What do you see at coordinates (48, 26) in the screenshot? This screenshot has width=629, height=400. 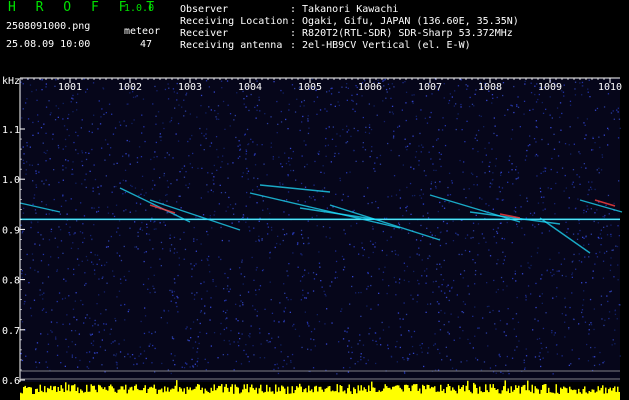 I see `file-name: 2508091000.png` at bounding box center [48, 26].